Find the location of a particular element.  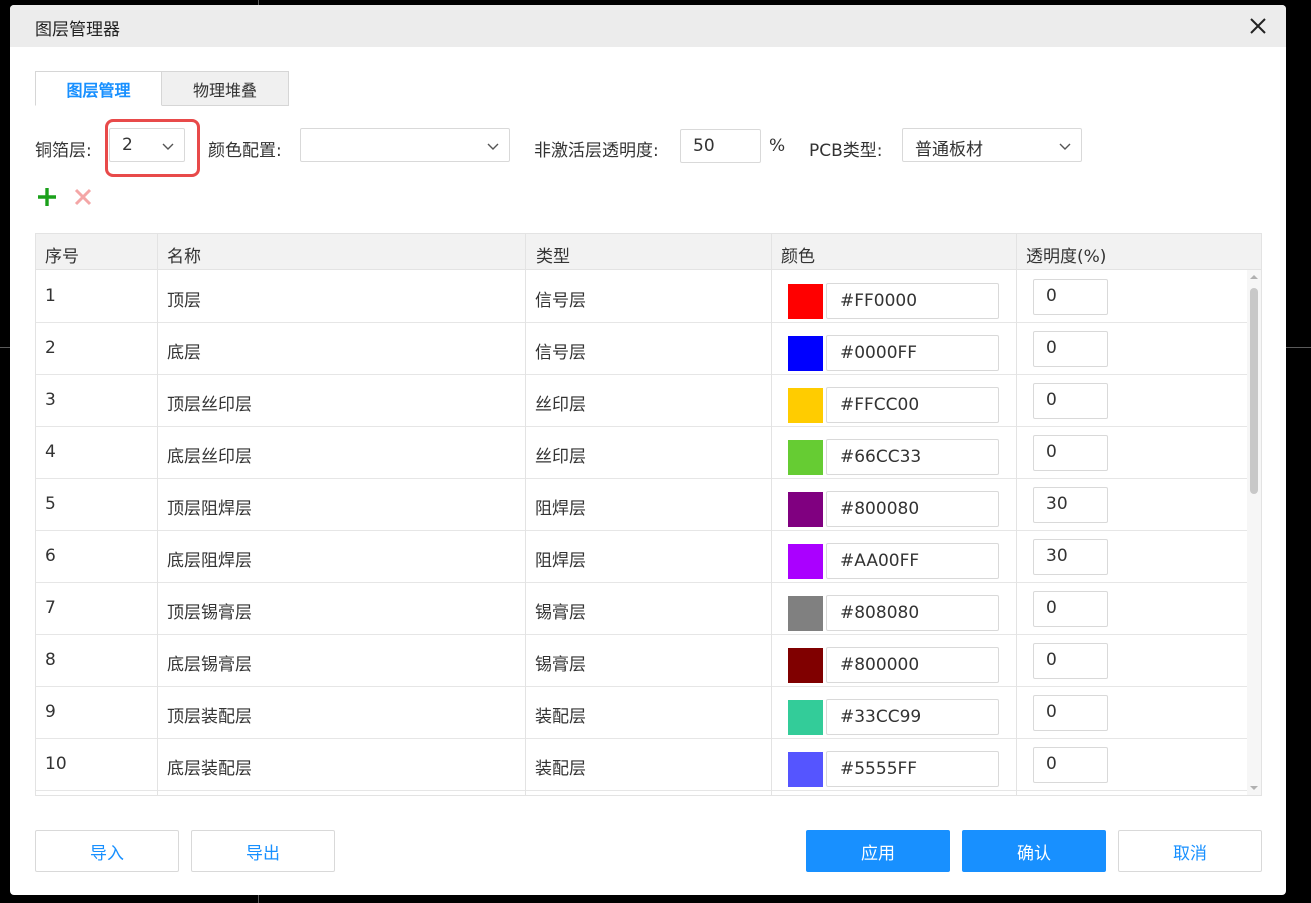

row-name: 顶层锡膏层 is located at coordinates (209, 613).